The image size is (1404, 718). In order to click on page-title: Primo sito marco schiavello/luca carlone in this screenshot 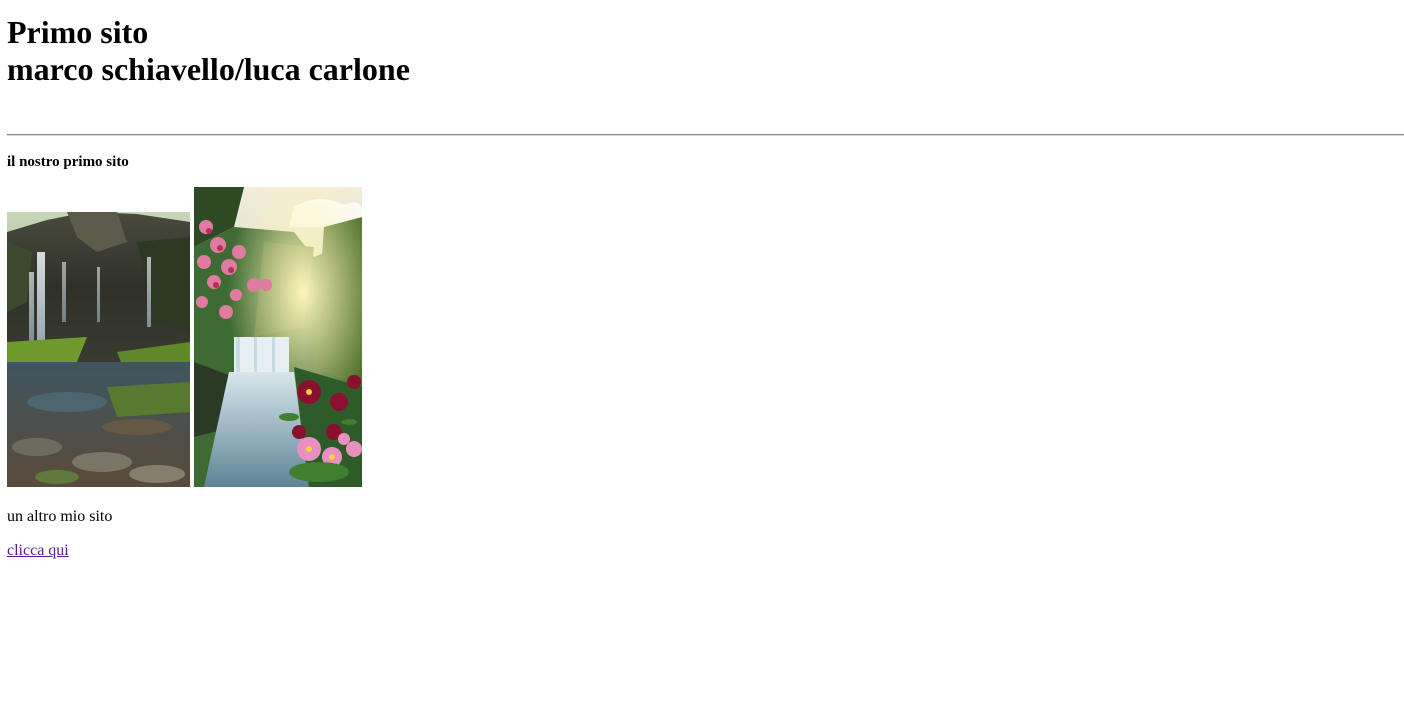, I will do `click(208, 51)`.